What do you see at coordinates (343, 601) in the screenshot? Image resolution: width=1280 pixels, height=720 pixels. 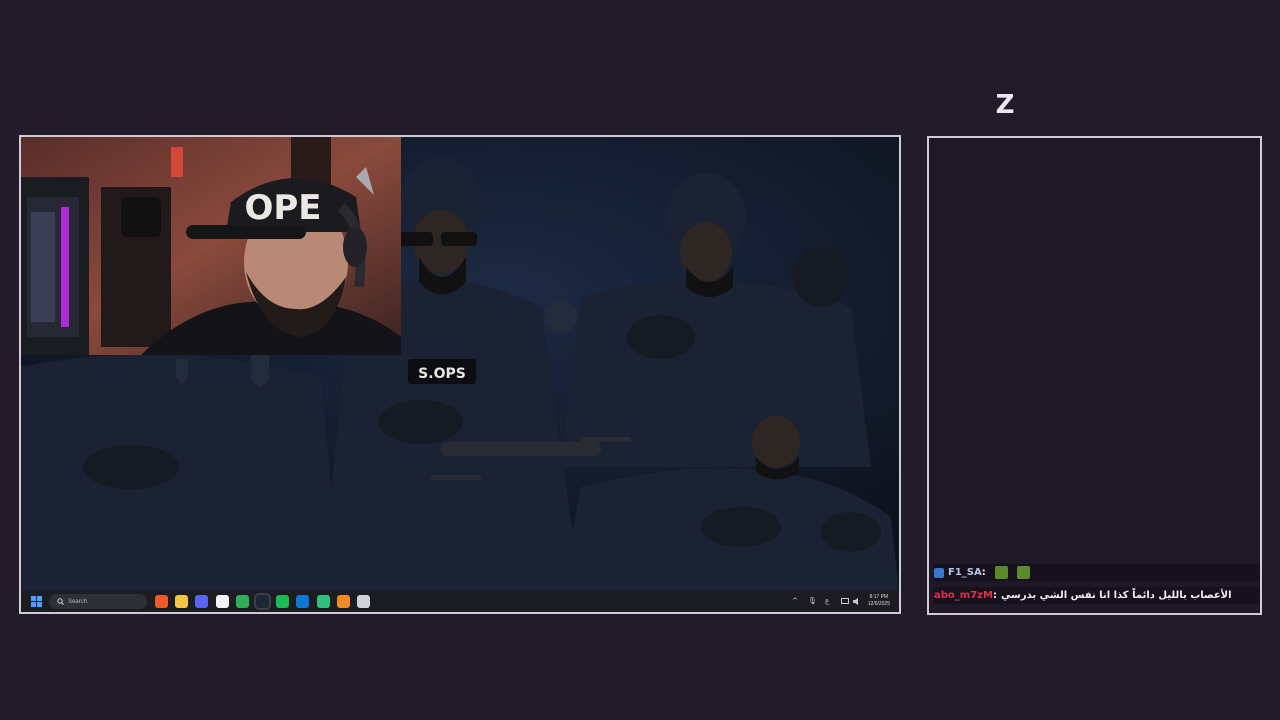 I see `app-orange-icon` at bounding box center [343, 601].